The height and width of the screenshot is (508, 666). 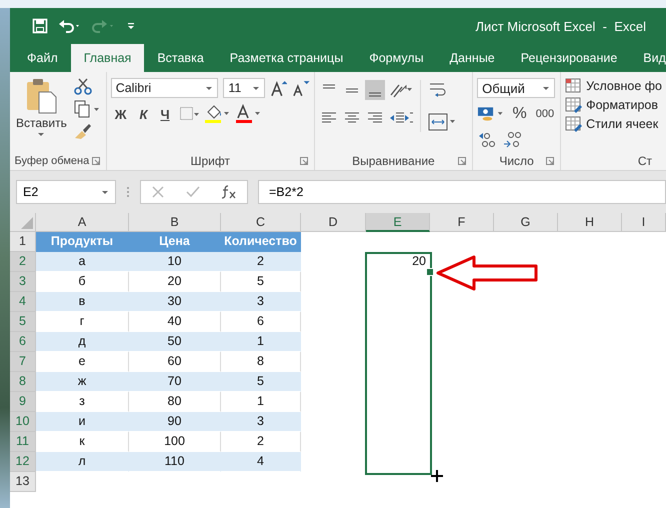 What do you see at coordinates (188, 114) in the screenshot?
I see `borders-icon` at bounding box center [188, 114].